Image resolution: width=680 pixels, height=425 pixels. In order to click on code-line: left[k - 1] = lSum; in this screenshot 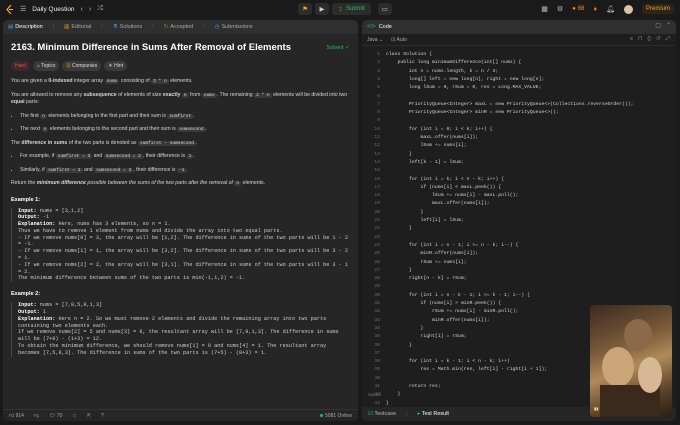, I will do `click(425, 162)`.